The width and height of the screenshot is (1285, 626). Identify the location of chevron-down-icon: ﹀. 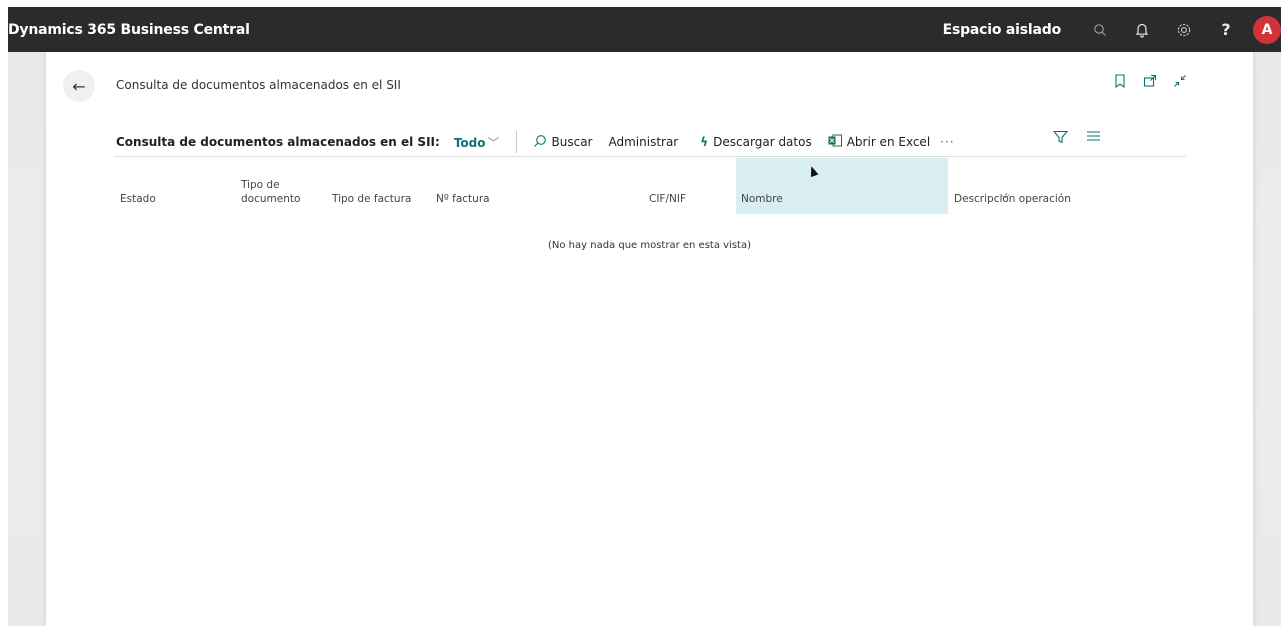
(493, 142).